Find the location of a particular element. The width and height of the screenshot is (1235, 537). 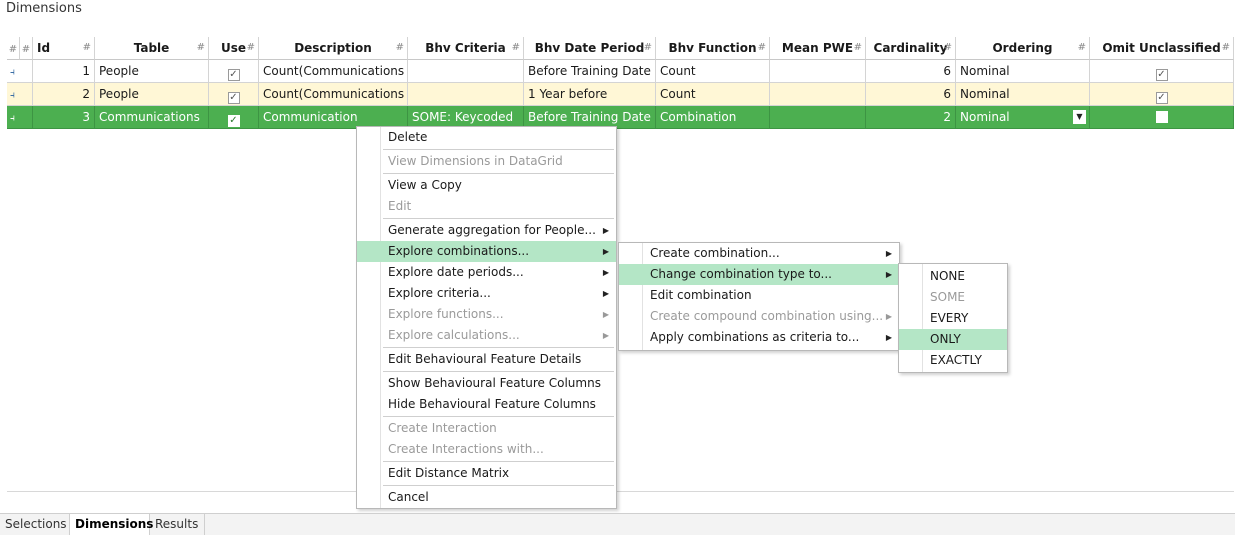

cell-bhv-date-period: 1 Year before is located at coordinates (590, 94).